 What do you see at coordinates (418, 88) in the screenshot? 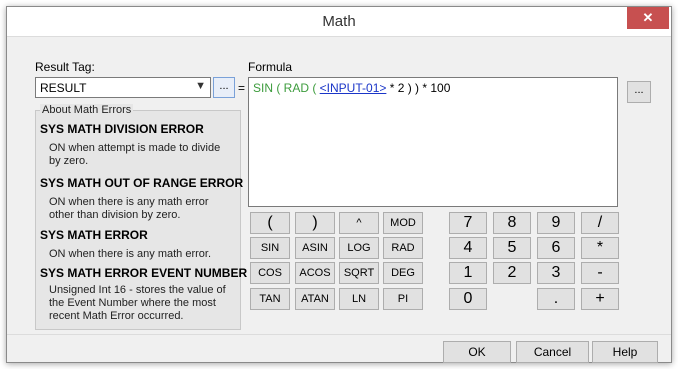
I see `formula-operand-part: * 2 ) ) * 100` at bounding box center [418, 88].